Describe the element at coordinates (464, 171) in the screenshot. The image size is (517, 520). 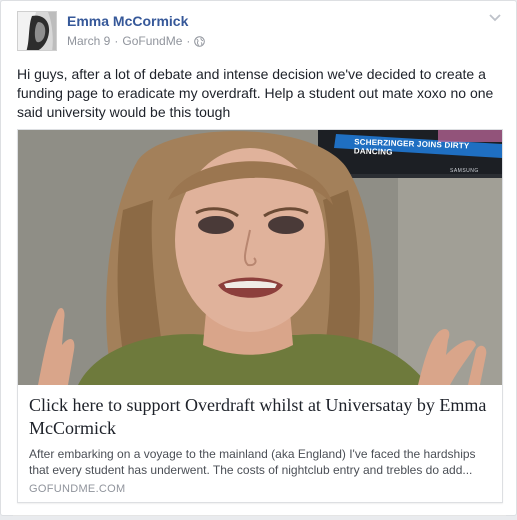
I see `tv-brand-text: SAMSUNG` at that location.